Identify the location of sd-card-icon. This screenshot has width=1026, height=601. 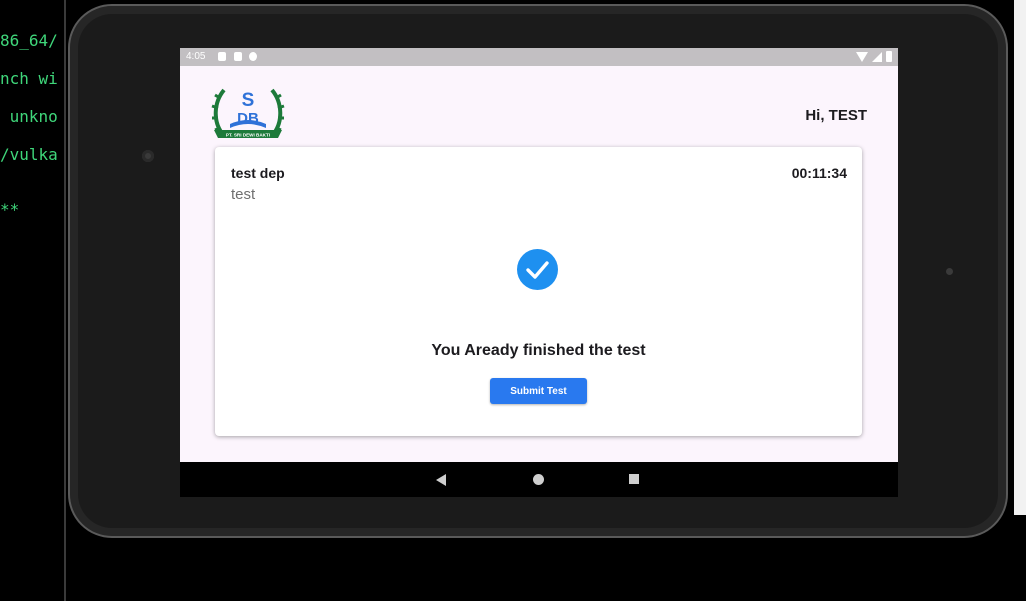
(238, 56).